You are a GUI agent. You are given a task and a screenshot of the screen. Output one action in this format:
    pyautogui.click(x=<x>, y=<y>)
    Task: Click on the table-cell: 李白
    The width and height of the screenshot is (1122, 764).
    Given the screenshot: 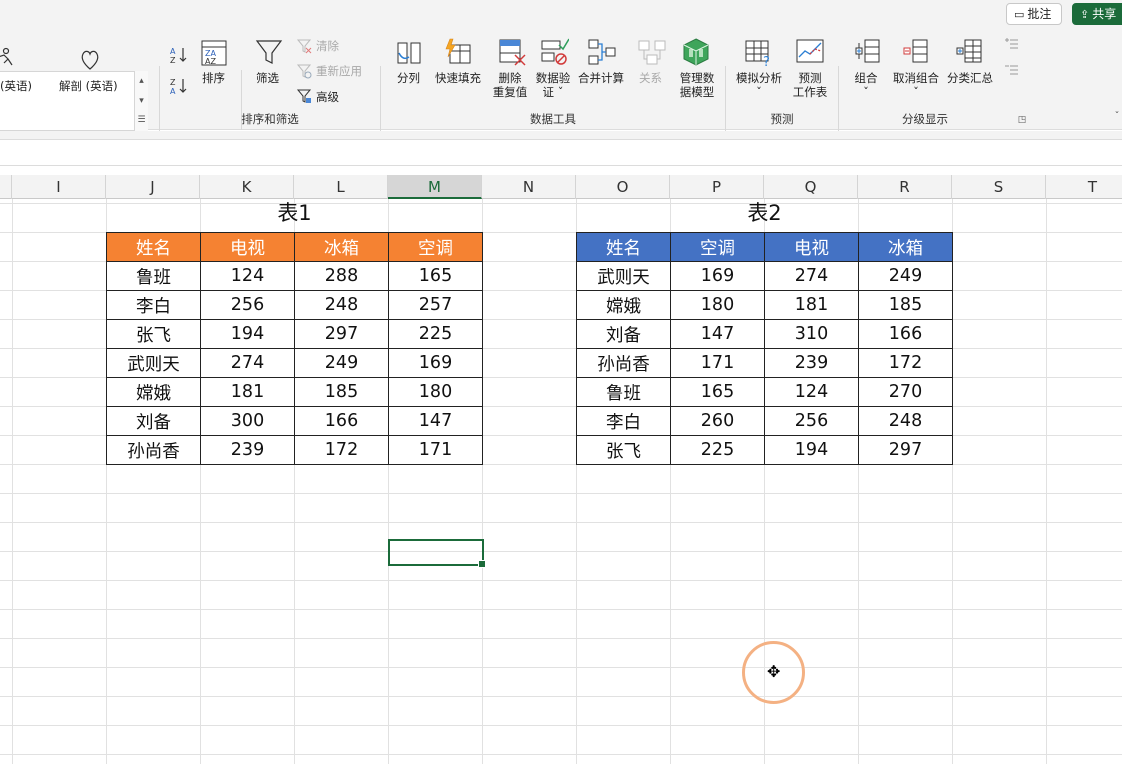 What is the action you would take?
    pyautogui.click(x=623, y=421)
    